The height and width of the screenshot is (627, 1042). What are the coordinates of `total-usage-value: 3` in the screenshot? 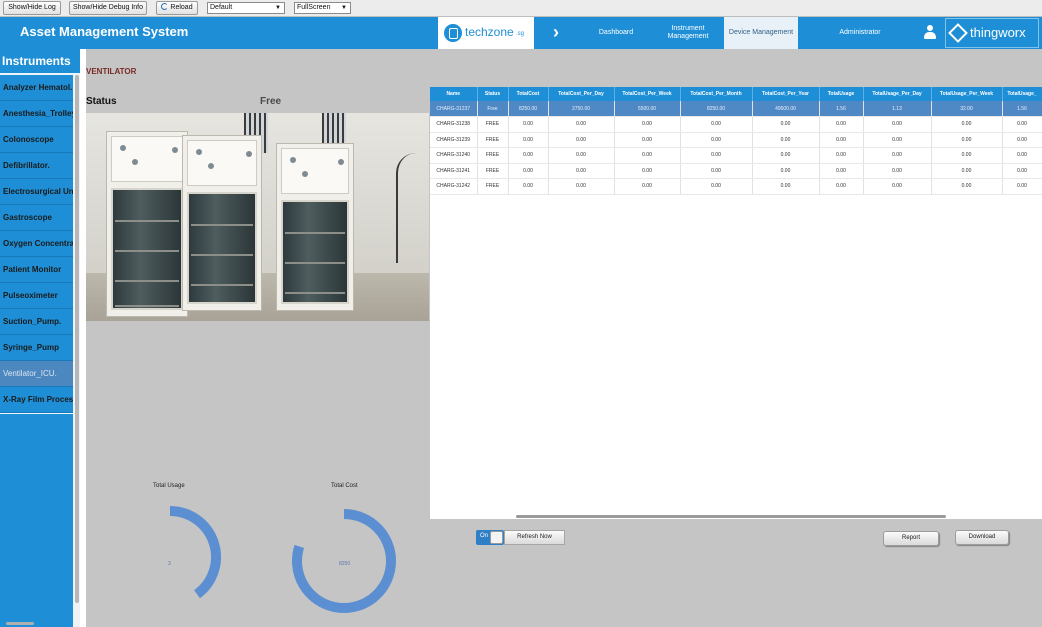 It's located at (169, 564).